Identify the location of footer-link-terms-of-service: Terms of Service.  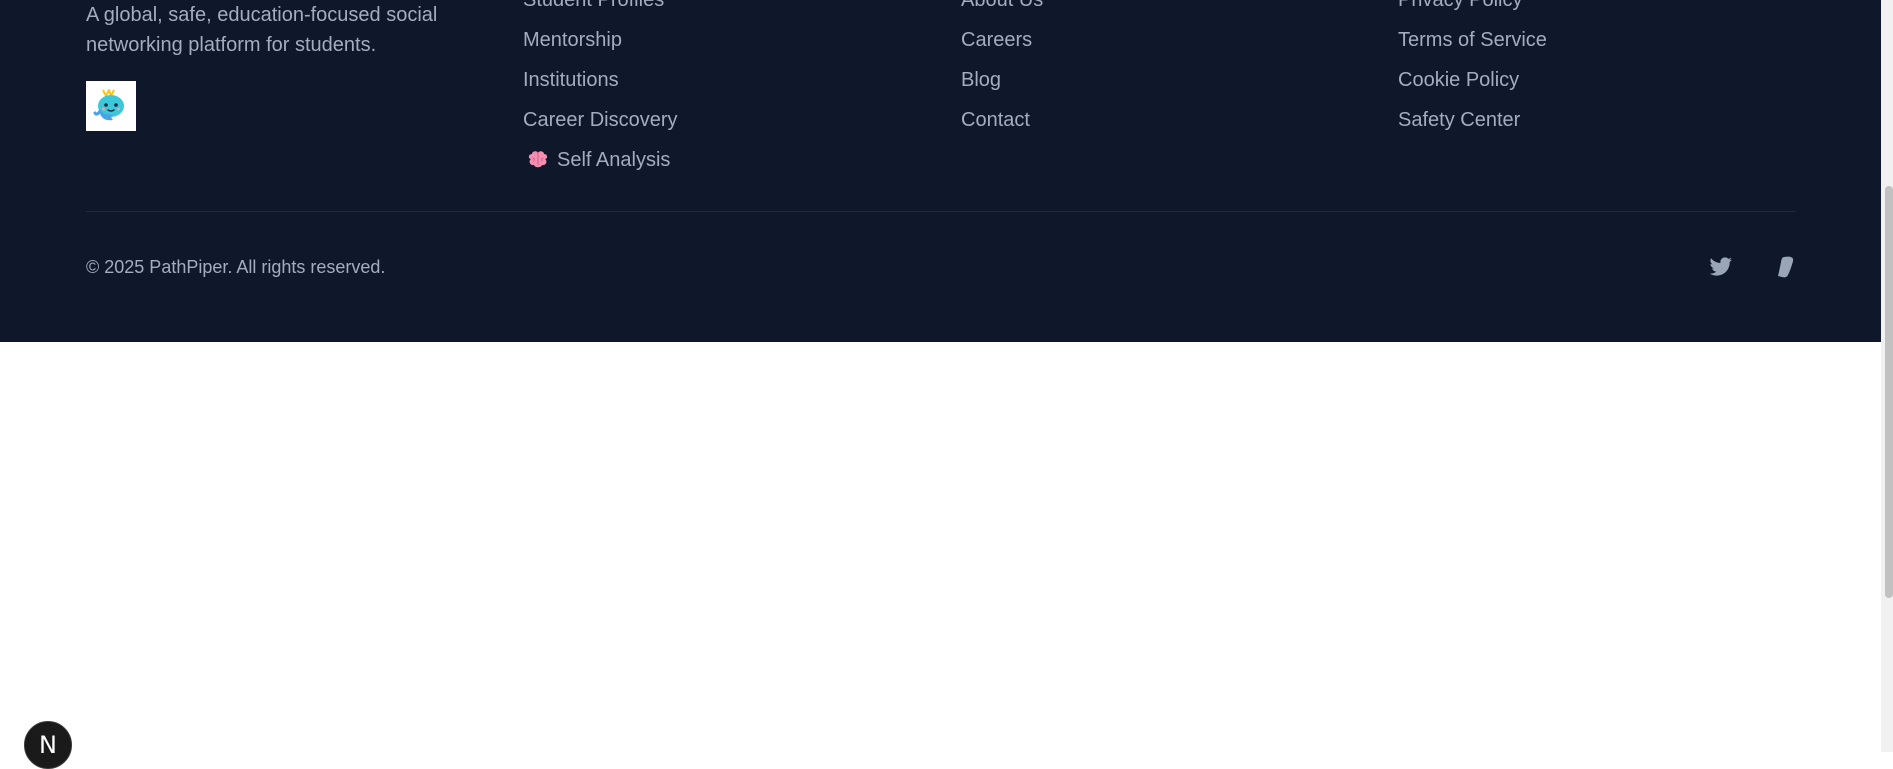
(1472, 40).